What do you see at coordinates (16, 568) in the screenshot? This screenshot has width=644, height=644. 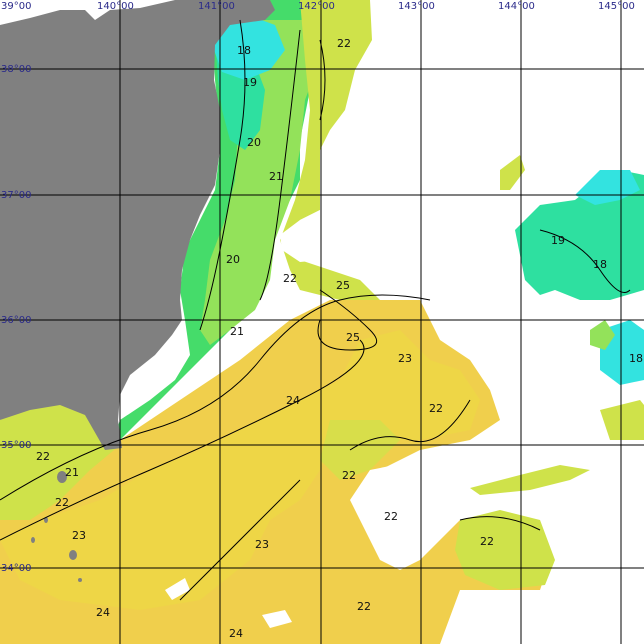 I see `lat-label-34: 34°00` at bounding box center [16, 568].